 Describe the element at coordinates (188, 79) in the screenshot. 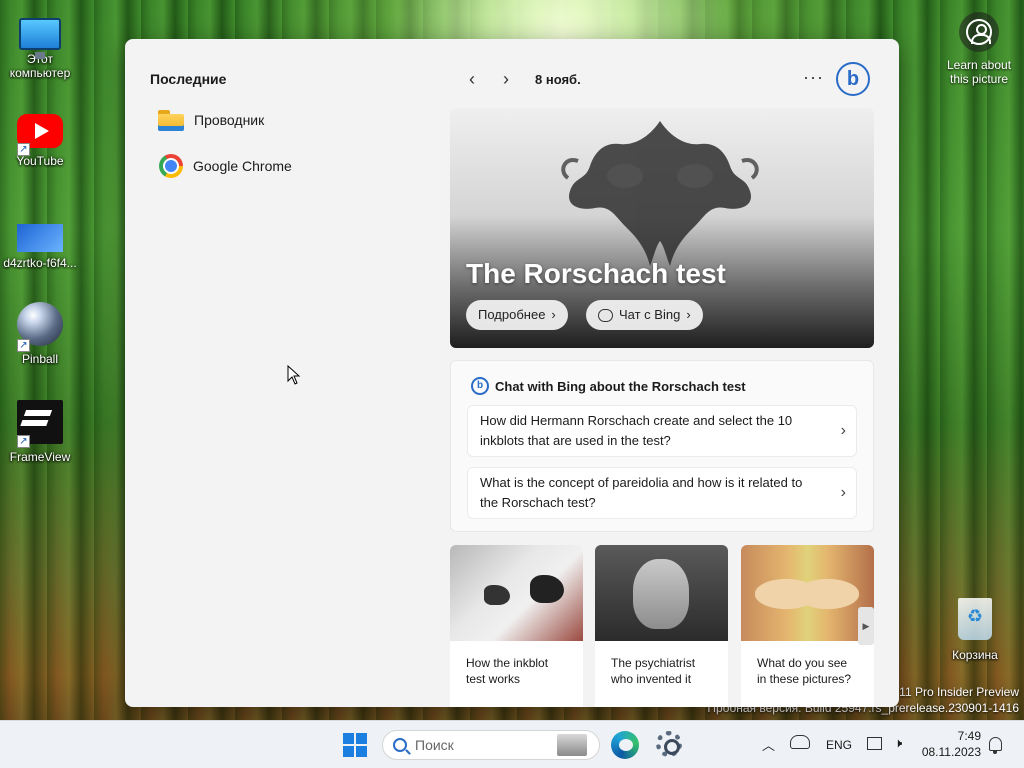

I see `recent-heading: Последние` at that location.